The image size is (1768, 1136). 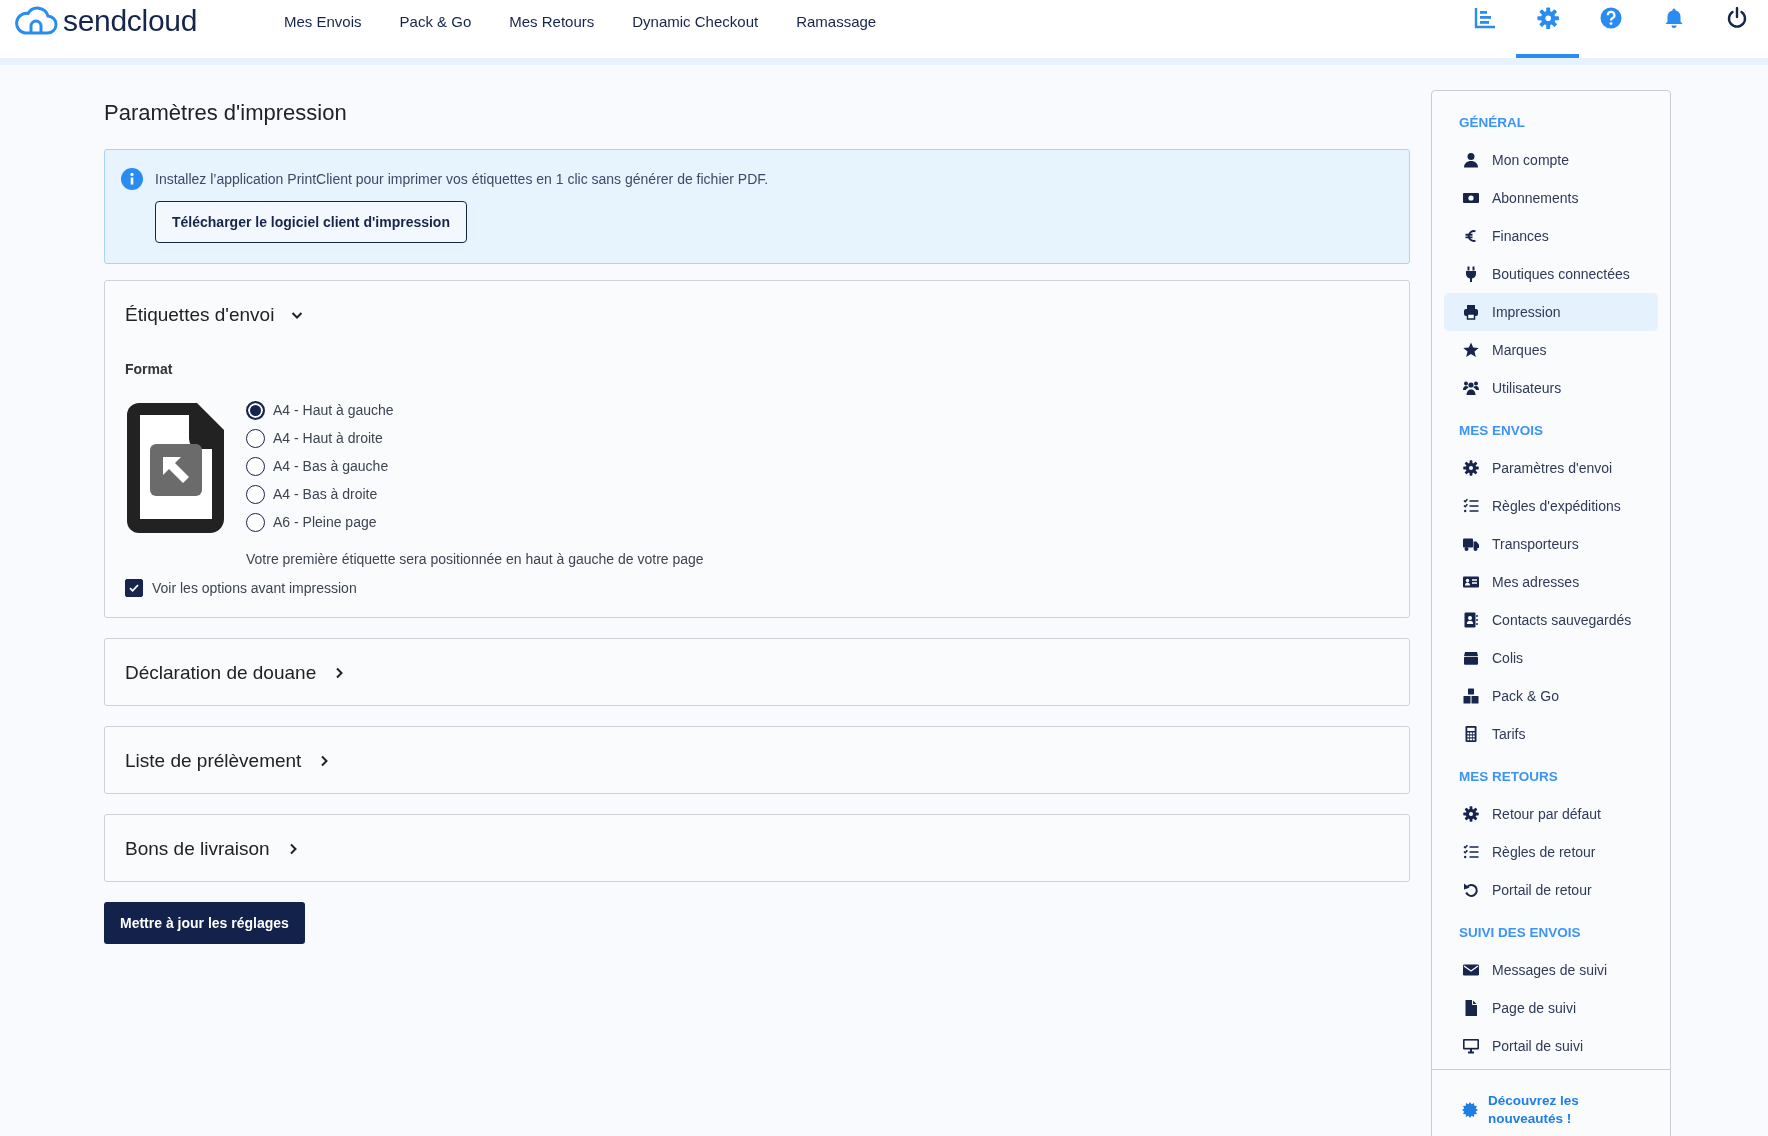 What do you see at coordinates (331, 466) in the screenshot?
I see `radio-label: A4 - Bas à gauche` at bounding box center [331, 466].